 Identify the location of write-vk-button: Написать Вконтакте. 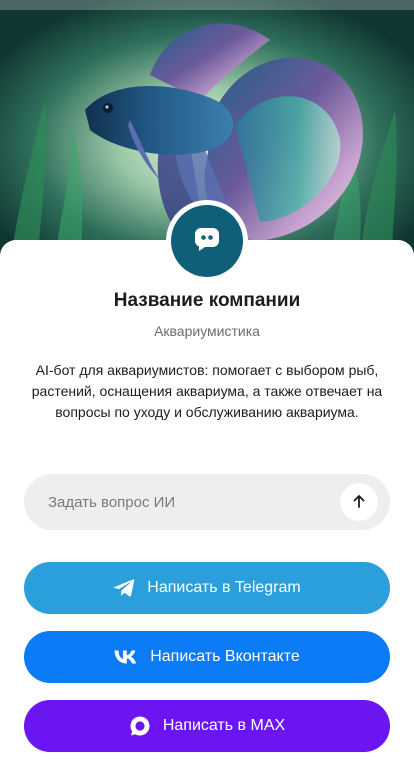
(207, 657).